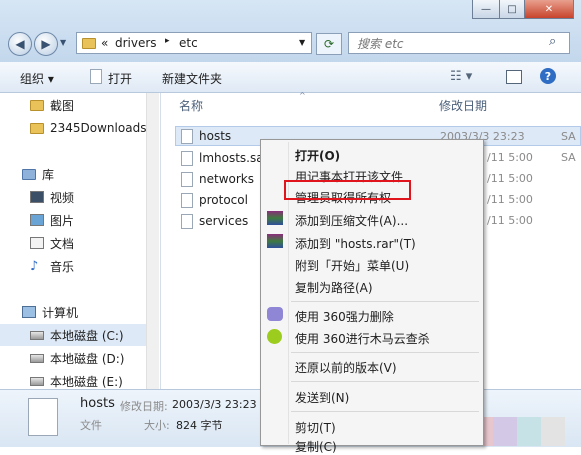 The height and width of the screenshot is (455, 581). I want to click on nav-item-label: 库, so click(48, 174).